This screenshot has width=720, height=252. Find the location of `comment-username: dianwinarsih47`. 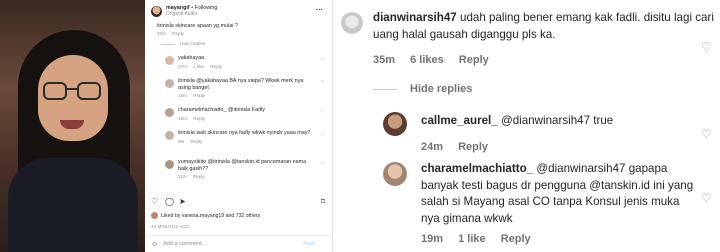

comment-username: dianwinarsih47 is located at coordinates (415, 17).